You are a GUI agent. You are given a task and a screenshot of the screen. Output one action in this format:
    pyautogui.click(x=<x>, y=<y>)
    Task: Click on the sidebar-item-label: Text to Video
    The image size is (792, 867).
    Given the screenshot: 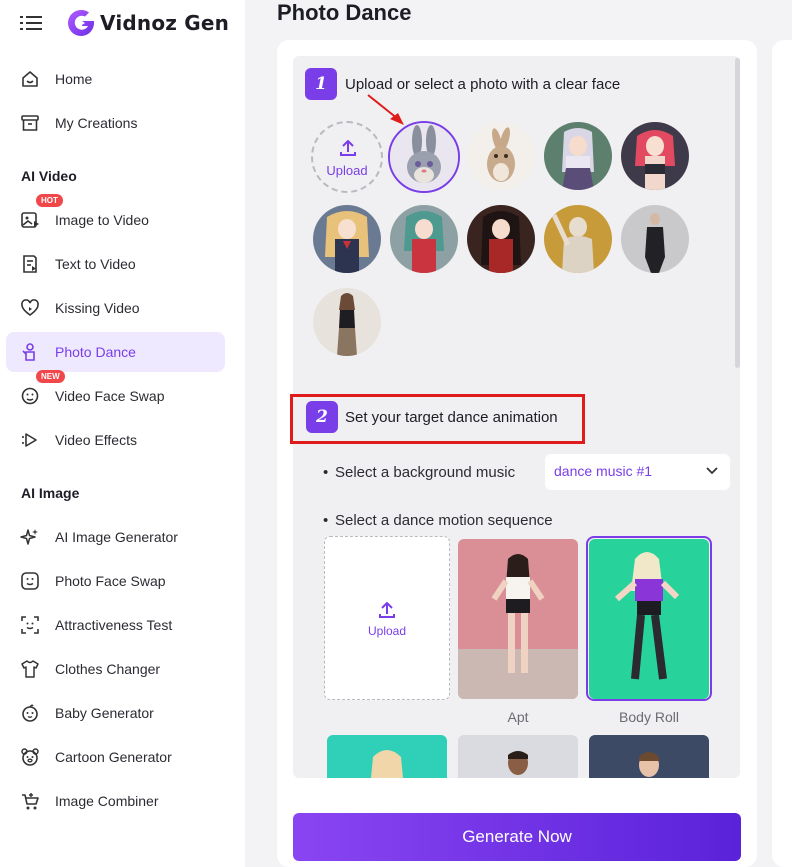 What is the action you would take?
    pyautogui.click(x=95, y=264)
    